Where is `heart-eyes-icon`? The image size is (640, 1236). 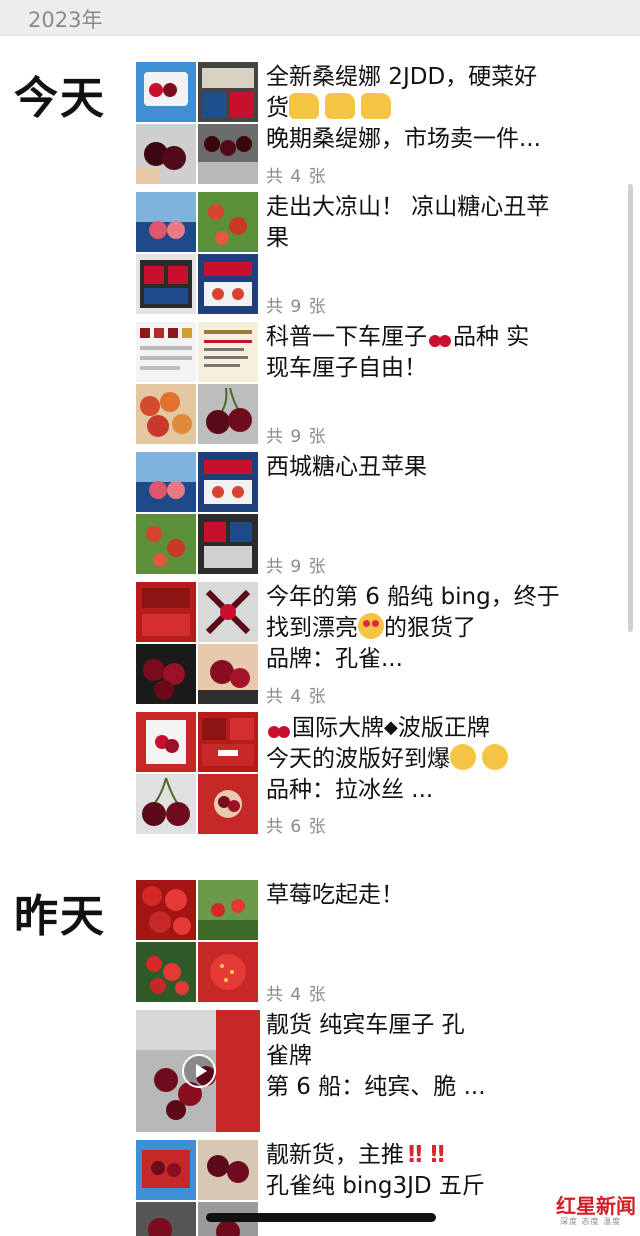 heart-eyes-icon is located at coordinates (371, 626).